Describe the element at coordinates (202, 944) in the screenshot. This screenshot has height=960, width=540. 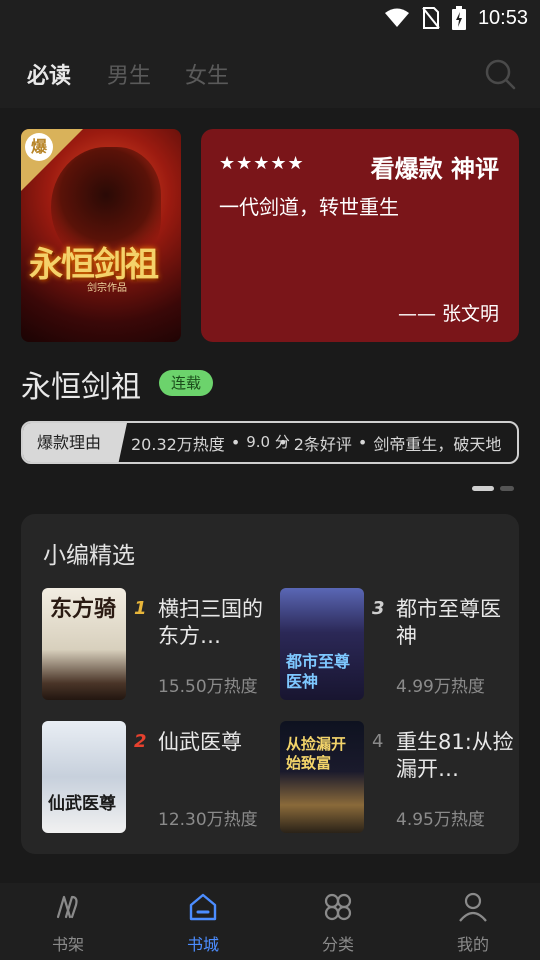
I see `nav-label: 书城` at that location.